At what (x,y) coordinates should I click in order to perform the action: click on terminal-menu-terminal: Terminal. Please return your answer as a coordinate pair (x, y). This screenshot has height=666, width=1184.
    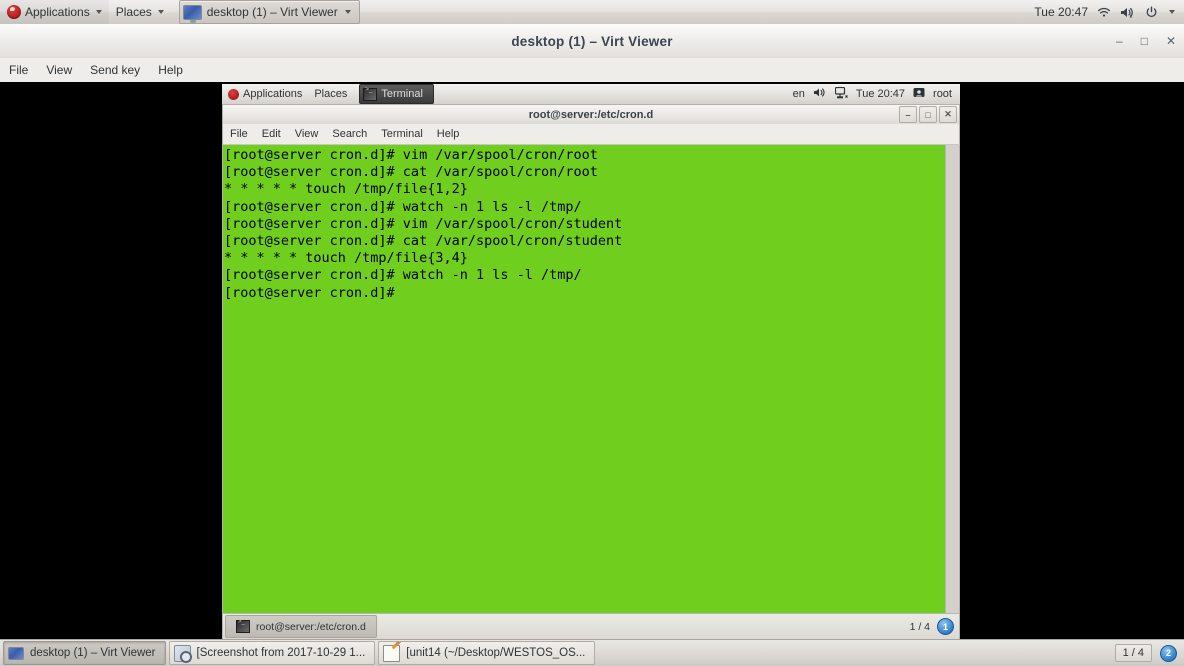
    Looking at the image, I should click on (402, 134).